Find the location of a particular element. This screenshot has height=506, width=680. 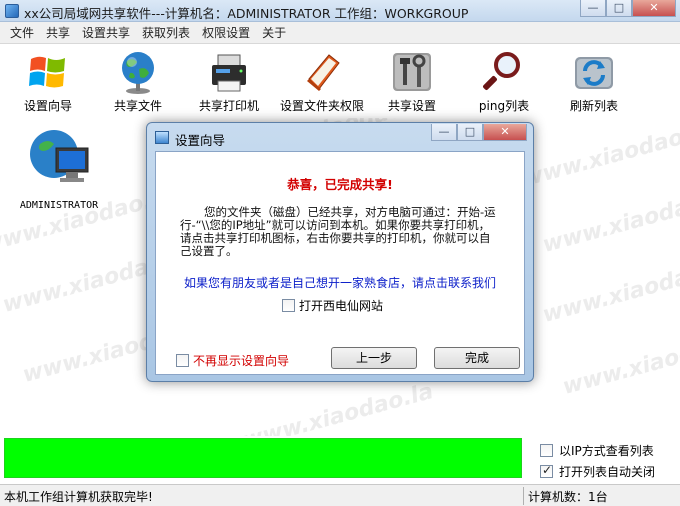

toolbar-share-printer: 共享打印机 is located at coordinates (229, 81).